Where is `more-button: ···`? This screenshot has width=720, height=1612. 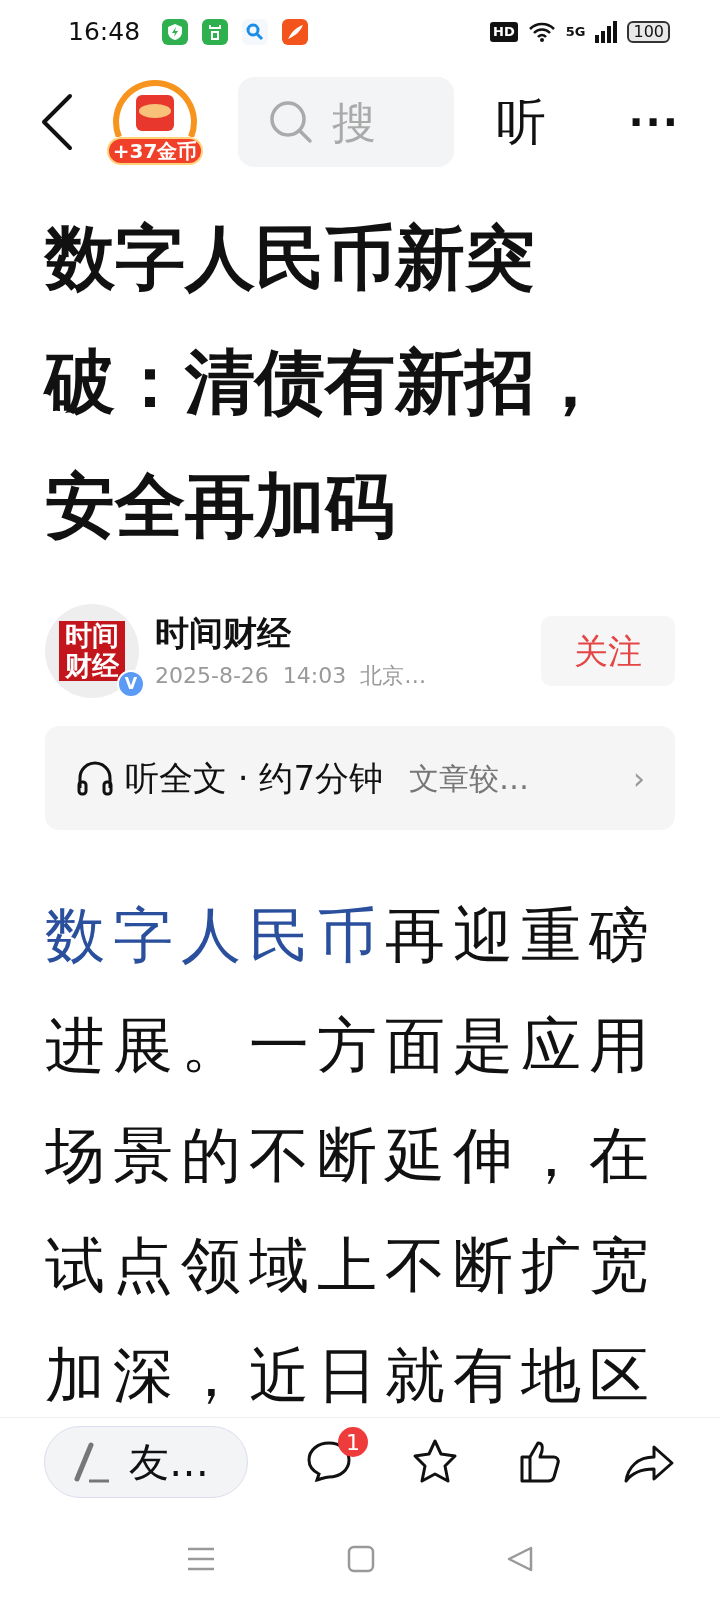
more-button: ··· is located at coordinates (654, 122).